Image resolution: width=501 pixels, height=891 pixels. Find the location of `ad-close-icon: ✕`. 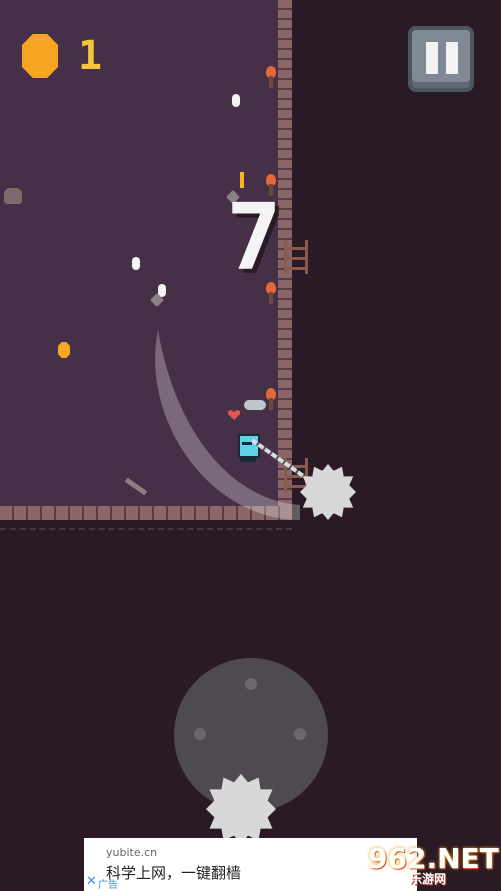

ad-close-icon: ✕ is located at coordinates (91, 881).